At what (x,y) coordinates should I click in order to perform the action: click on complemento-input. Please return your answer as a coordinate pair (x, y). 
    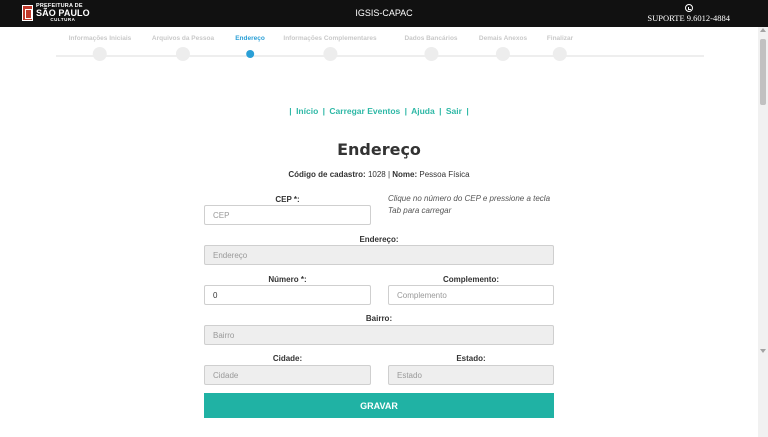
    Looking at the image, I should click on (471, 295).